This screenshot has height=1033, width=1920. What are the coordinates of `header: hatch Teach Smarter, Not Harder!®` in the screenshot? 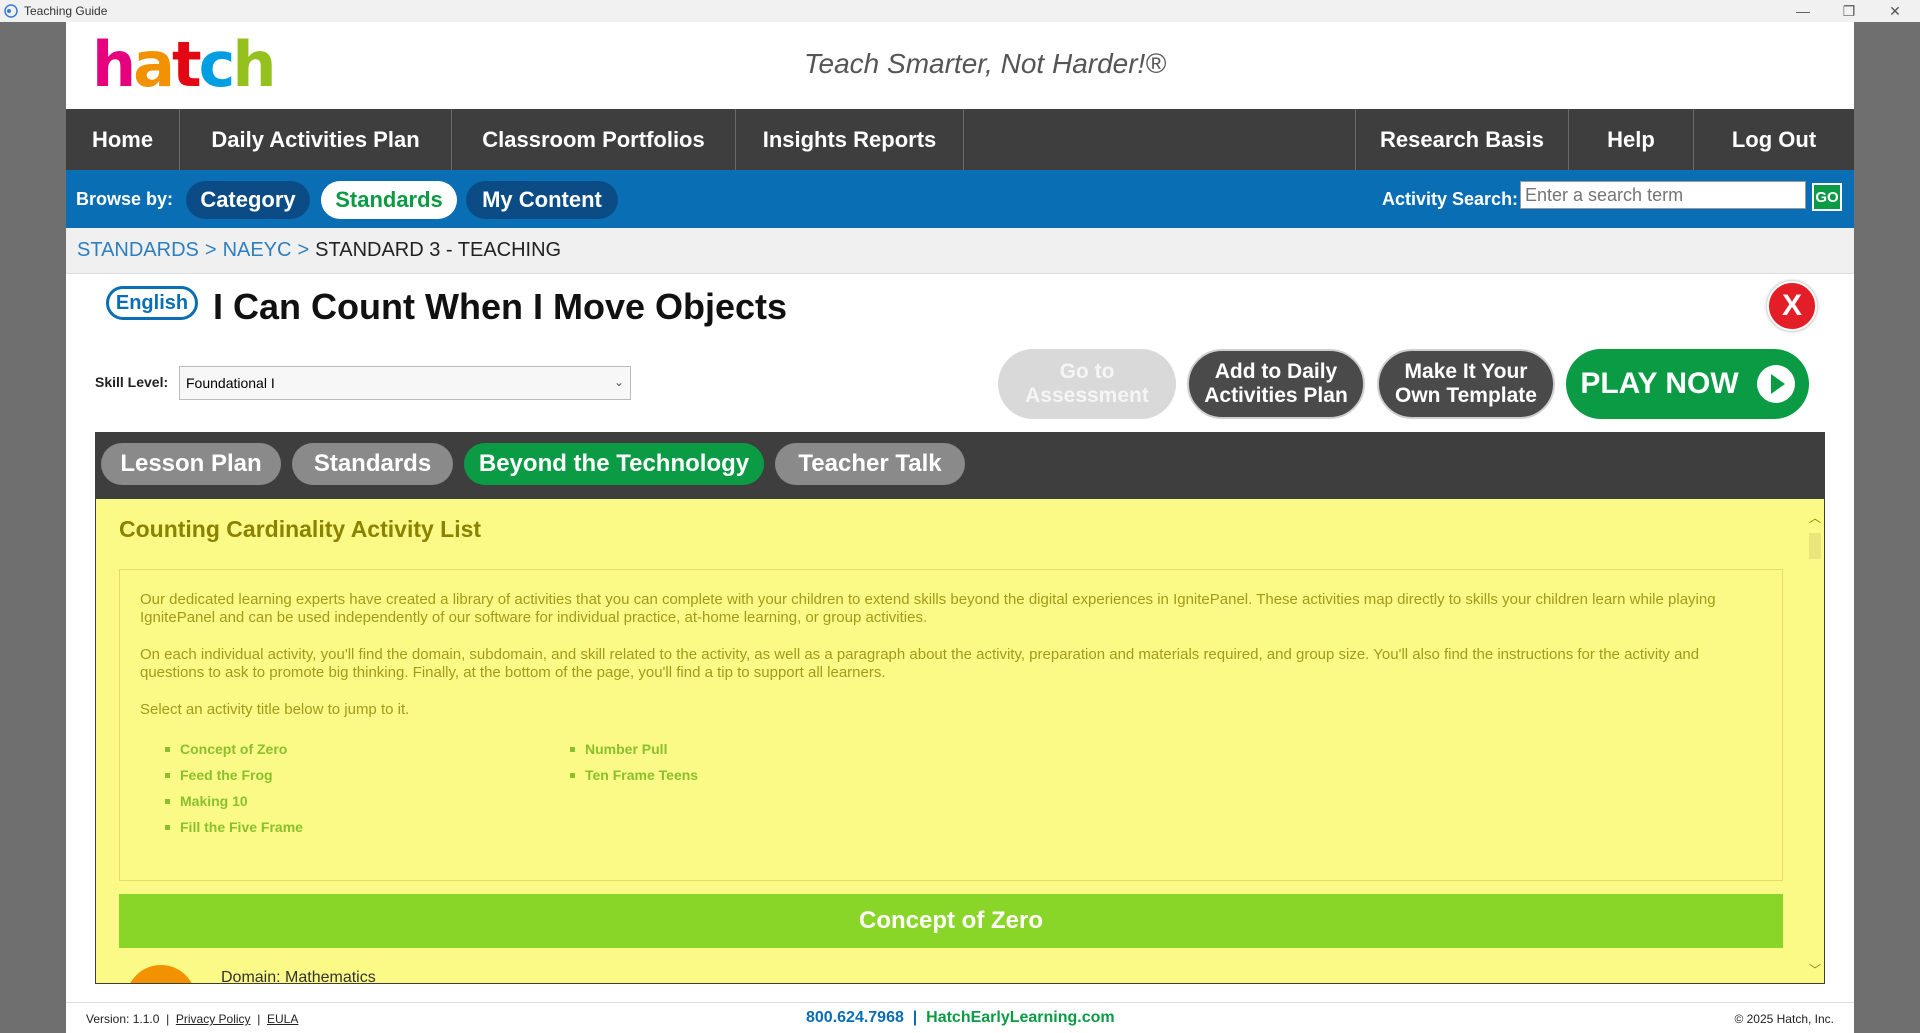 It's located at (960, 65).